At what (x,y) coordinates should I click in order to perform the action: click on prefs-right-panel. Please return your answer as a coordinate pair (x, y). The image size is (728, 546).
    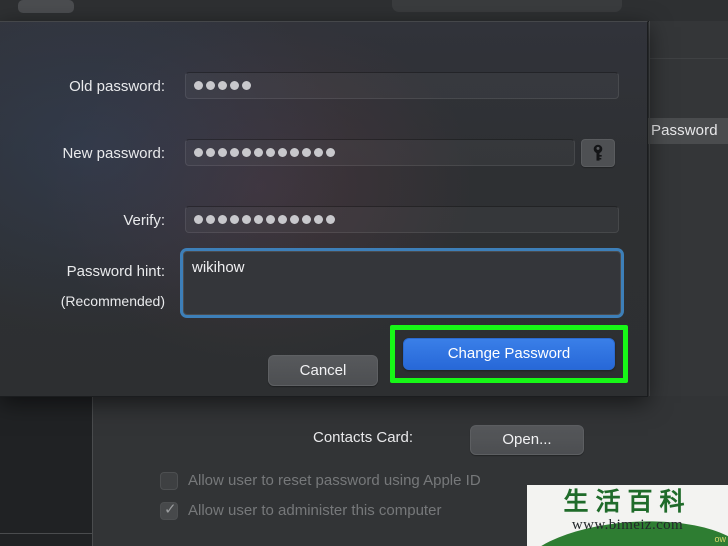
    Looking at the image, I should click on (688, 209).